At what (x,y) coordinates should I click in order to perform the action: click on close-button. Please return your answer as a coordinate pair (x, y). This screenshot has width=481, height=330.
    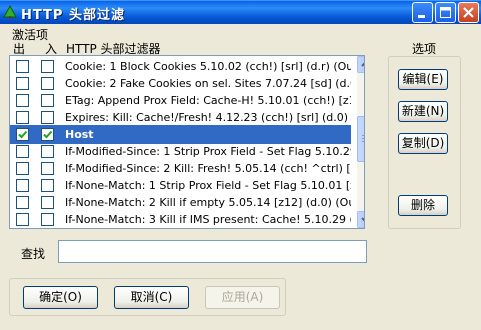
    Looking at the image, I should click on (468, 12).